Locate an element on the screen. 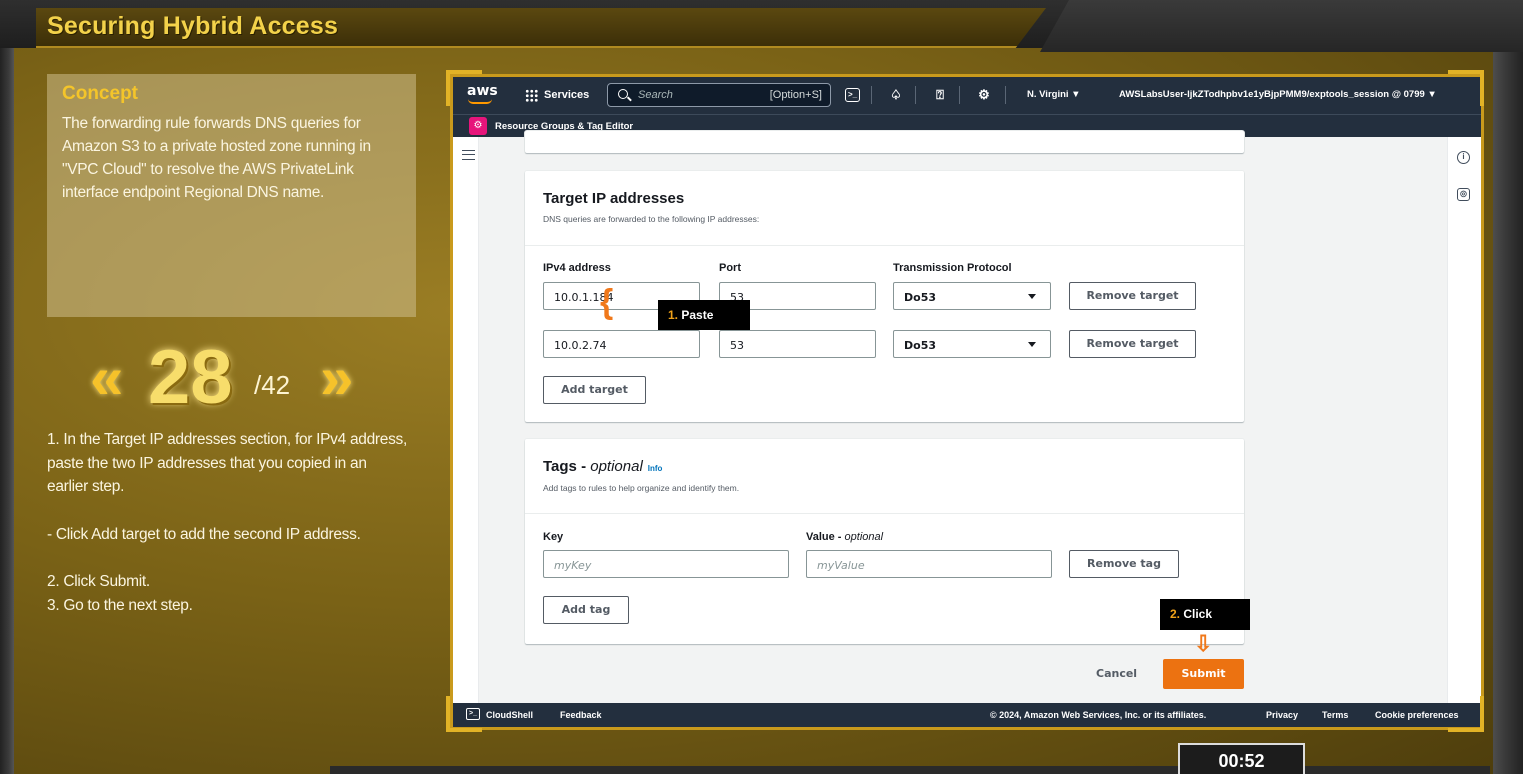 This screenshot has height=774, width=1523. port-input: 53 is located at coordinates (797, 344).